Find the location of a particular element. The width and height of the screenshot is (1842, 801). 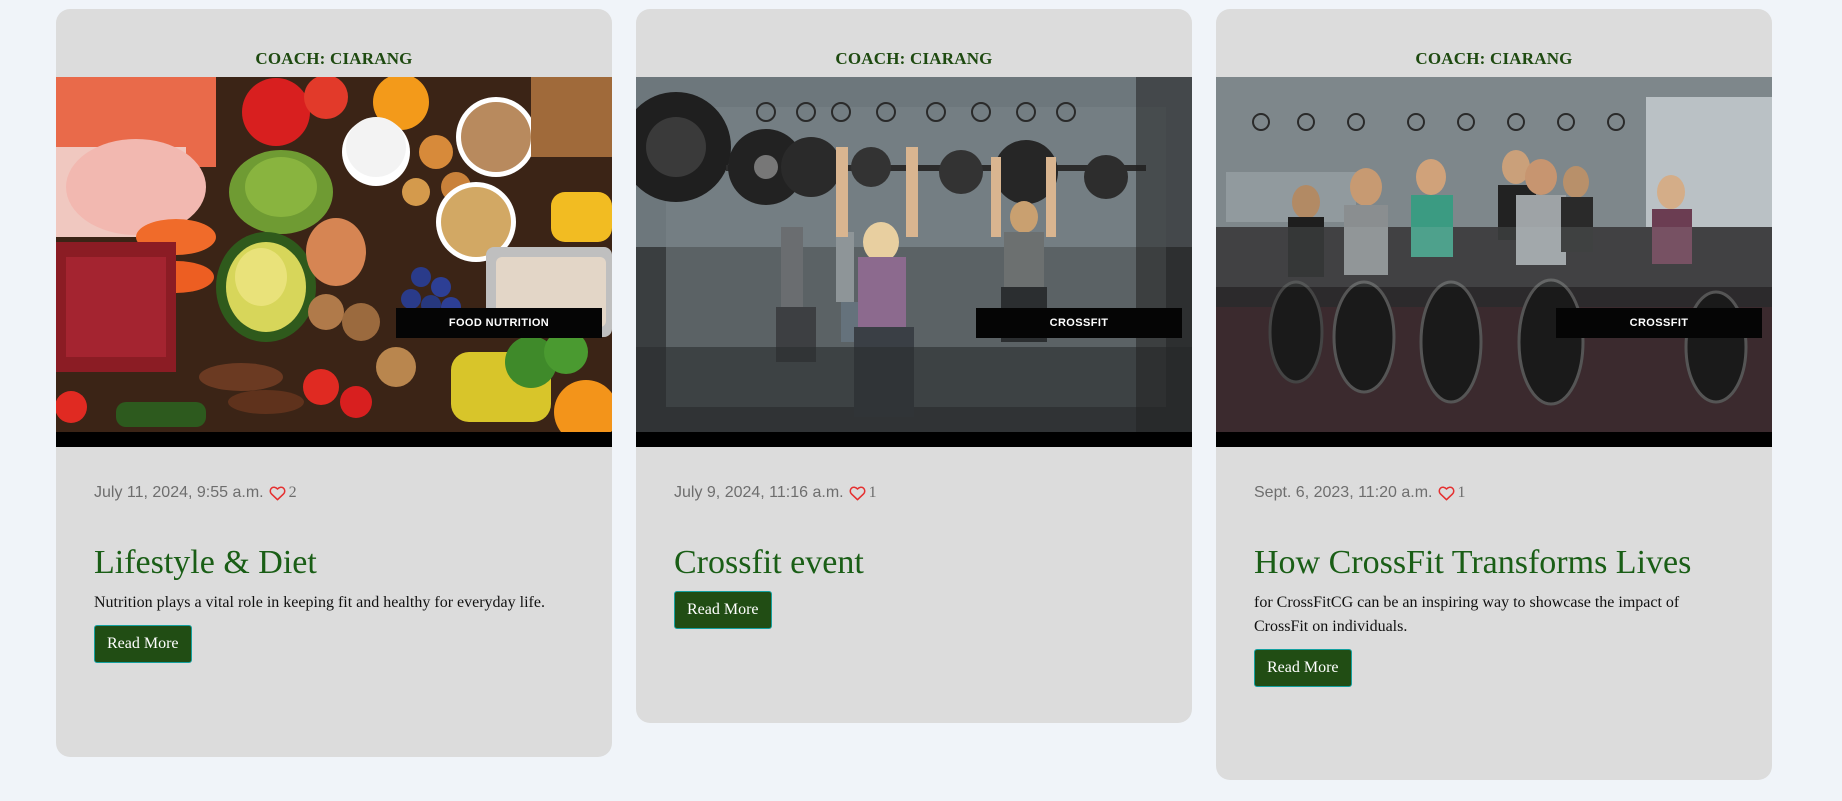

post-date: July 11, 2024, 9:55 a.m. is located at coordinates (179, 492).